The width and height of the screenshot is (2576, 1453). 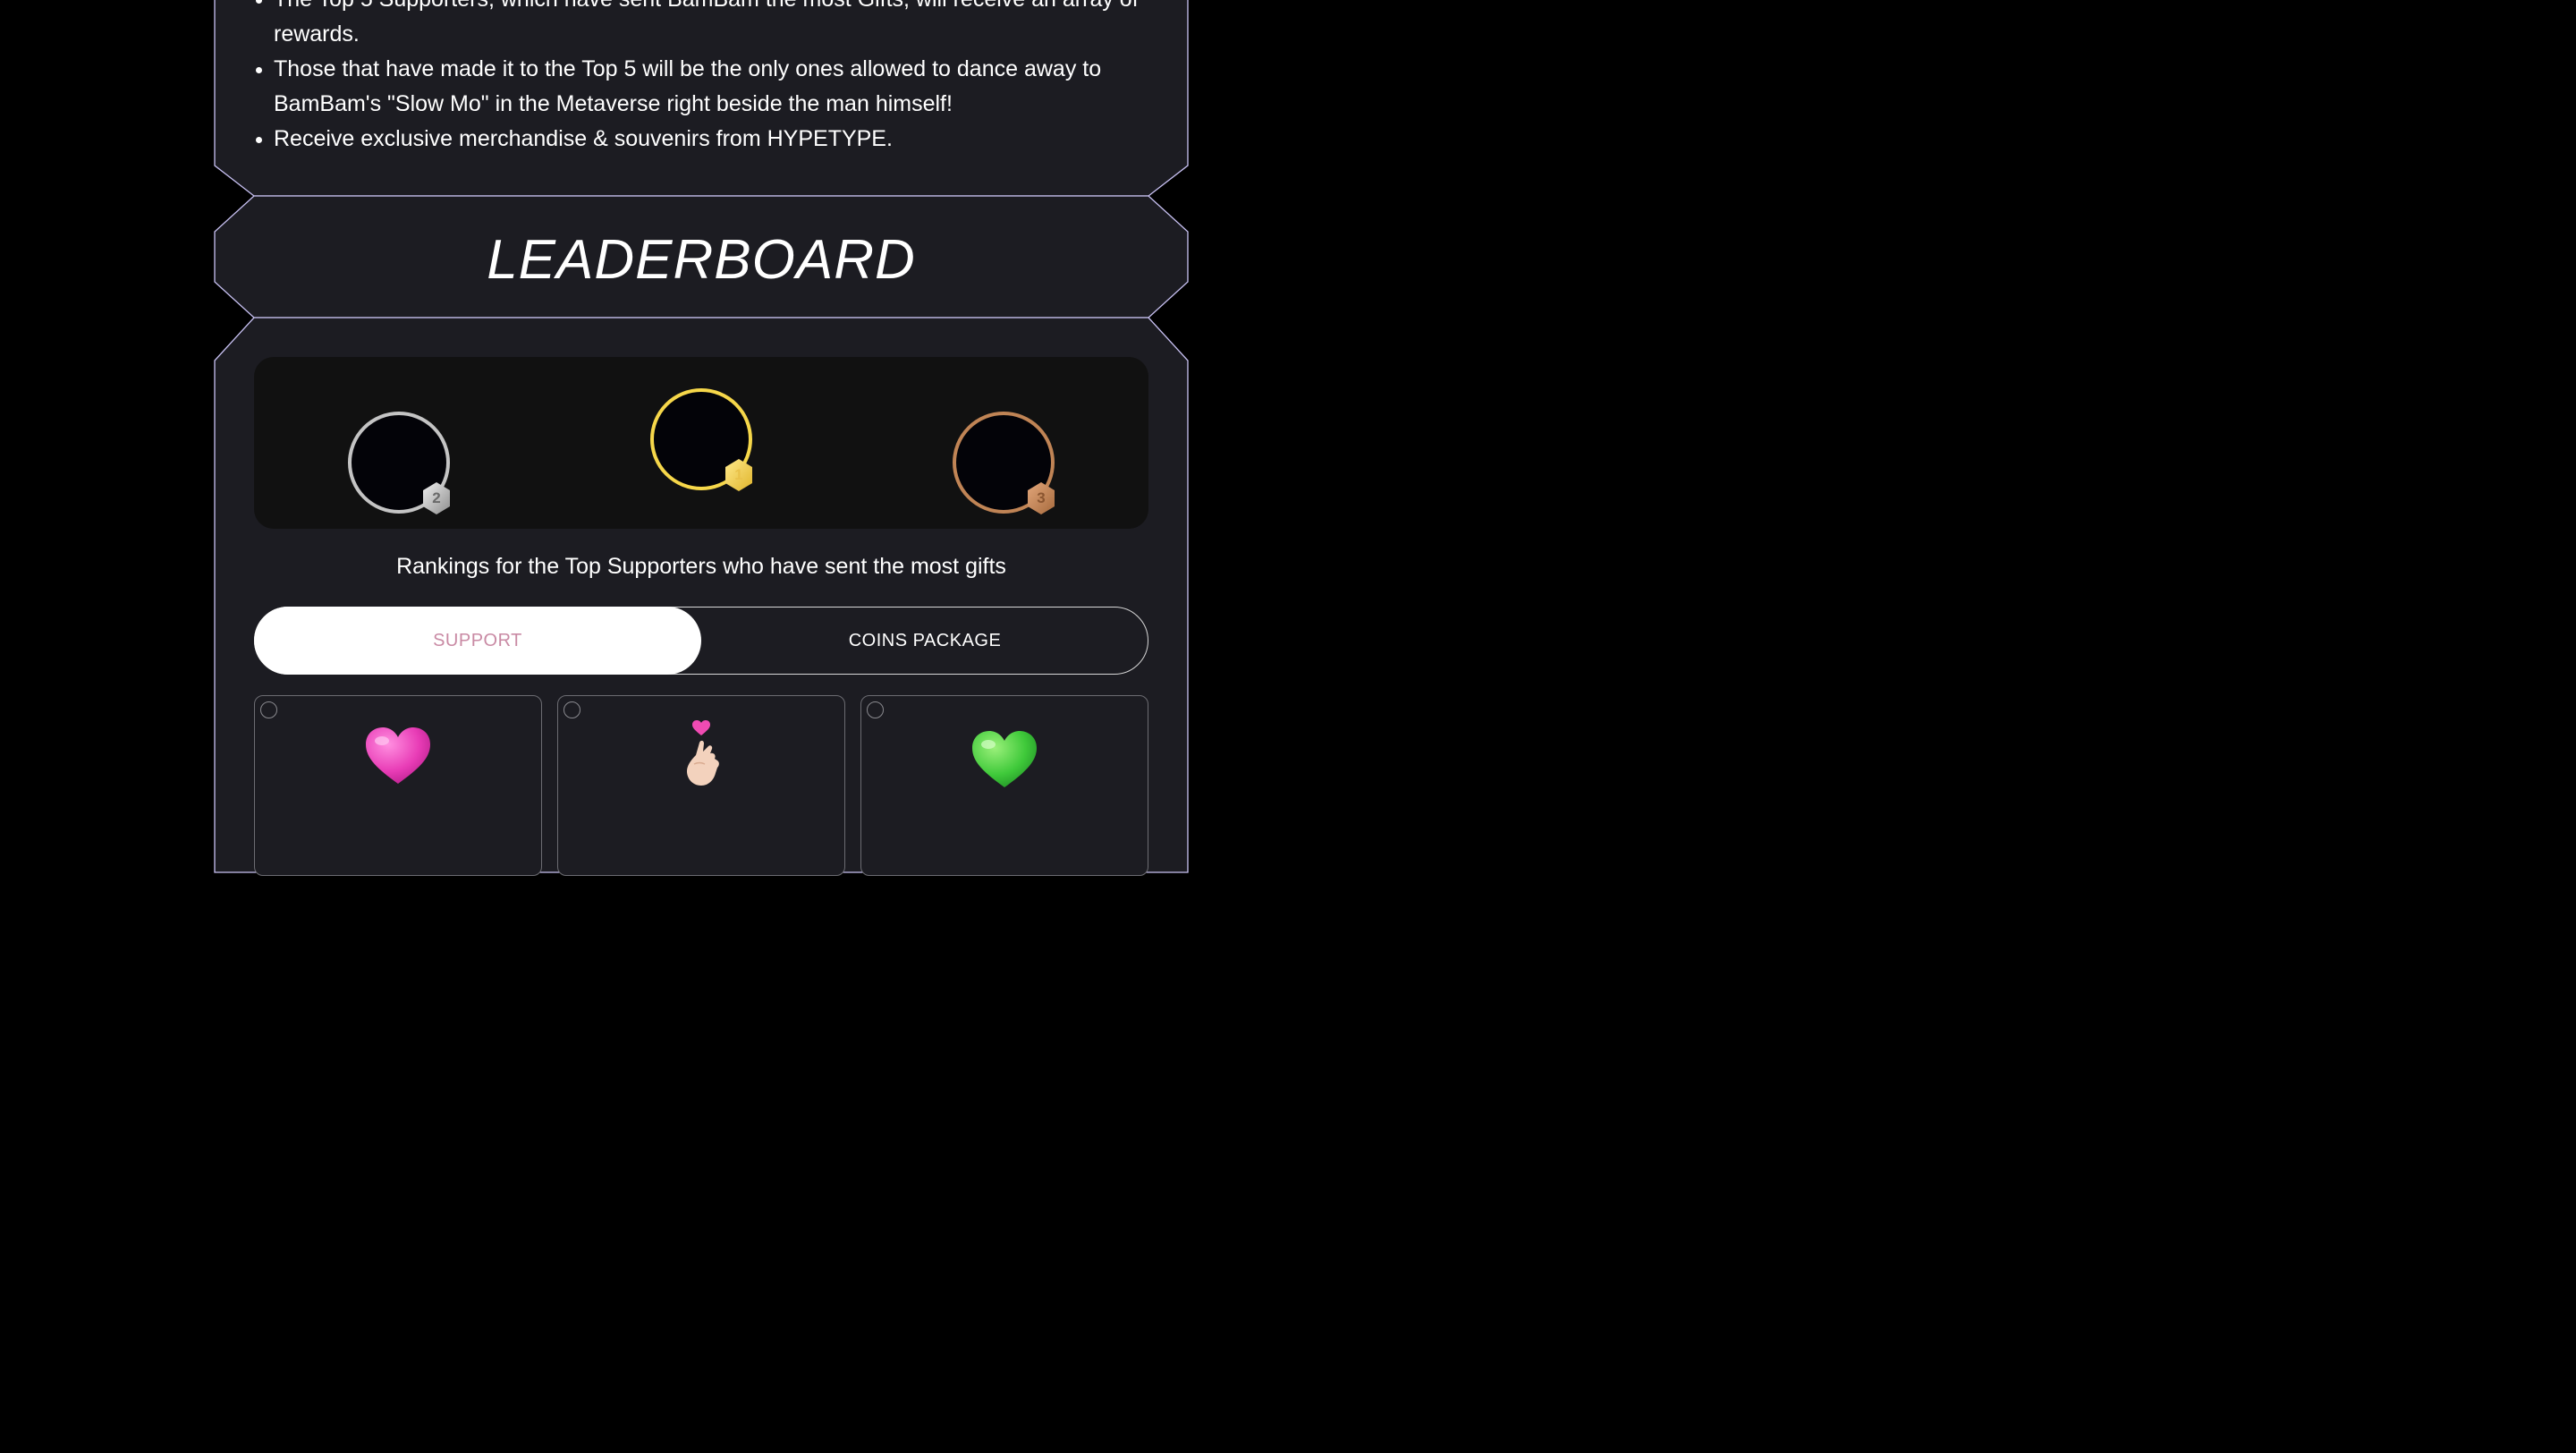 I want to click on gold-medal-icon: 1, so click(x=739, y=475).